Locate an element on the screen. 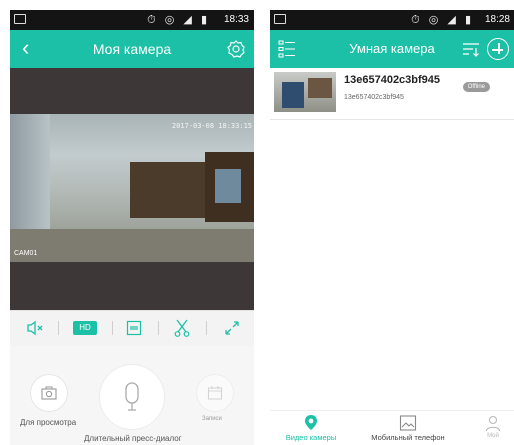 This screenshot has width=514, height=445. app-bar: ‹ Моя камера is located at coordinates (132, 49).